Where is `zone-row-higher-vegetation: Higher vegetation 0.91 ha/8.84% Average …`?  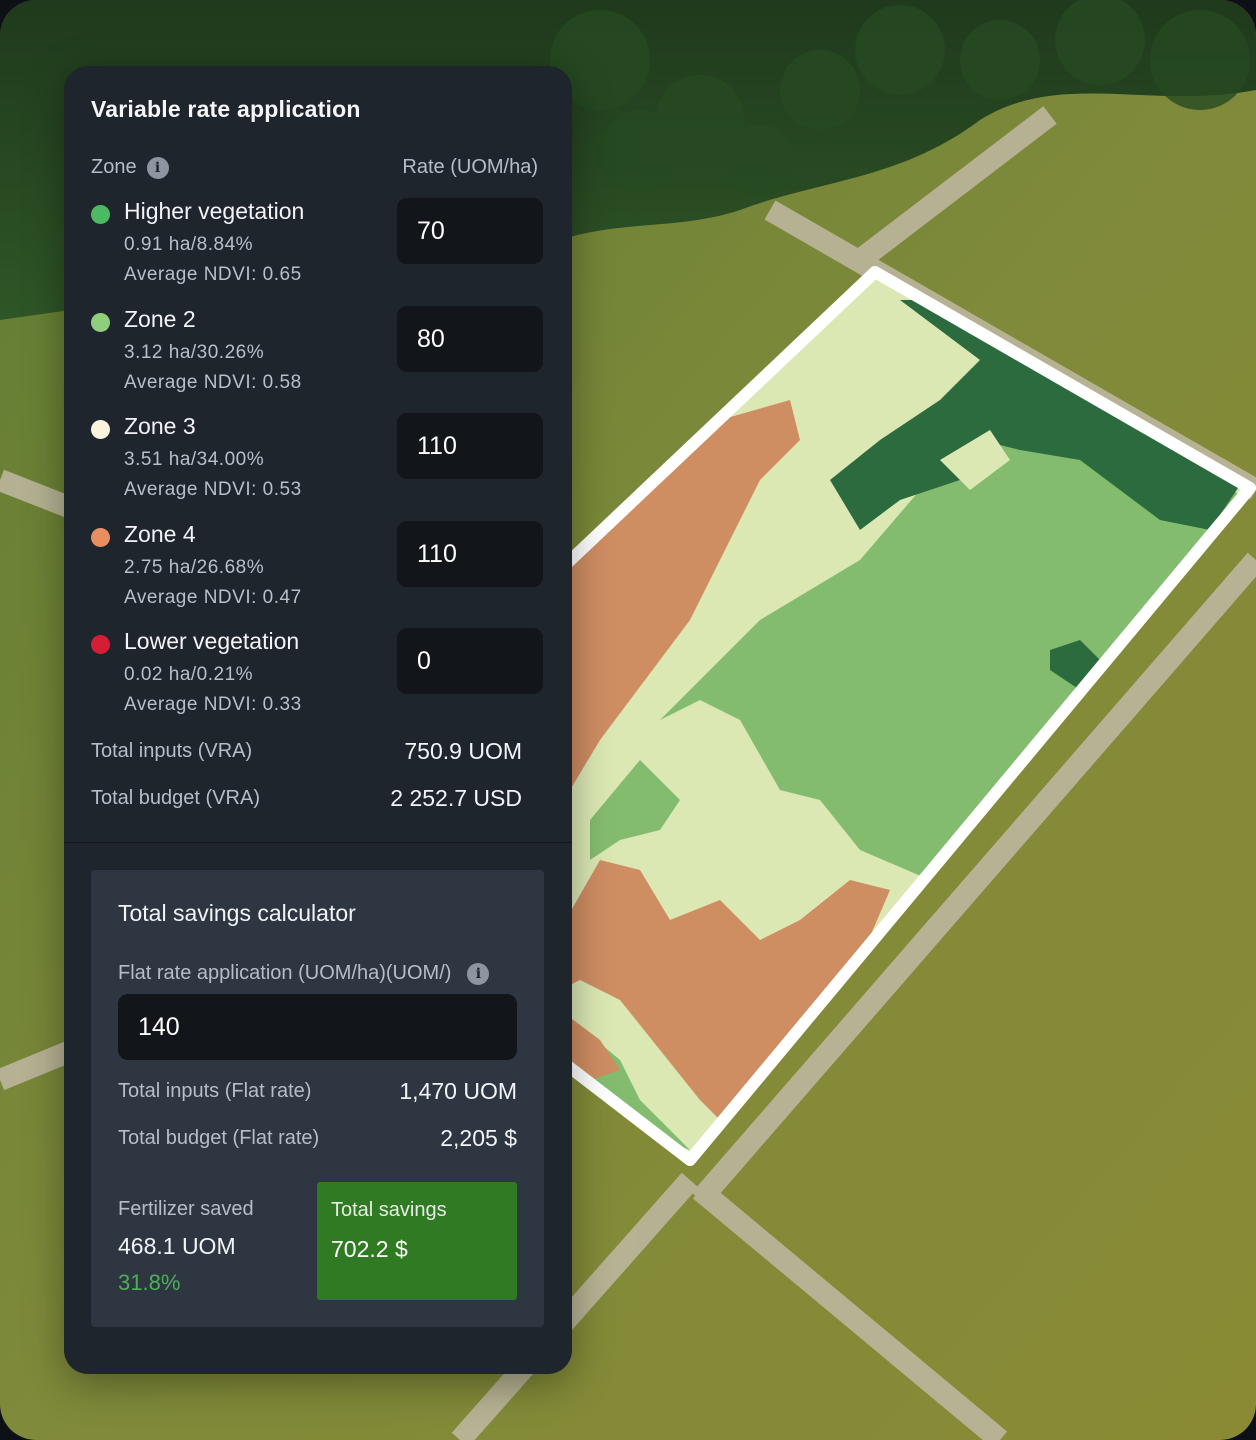
zone-row-higher-vegetation: Higher vegetation 0.91 ha/8.84% Average … is located at coordinates (318, 250).